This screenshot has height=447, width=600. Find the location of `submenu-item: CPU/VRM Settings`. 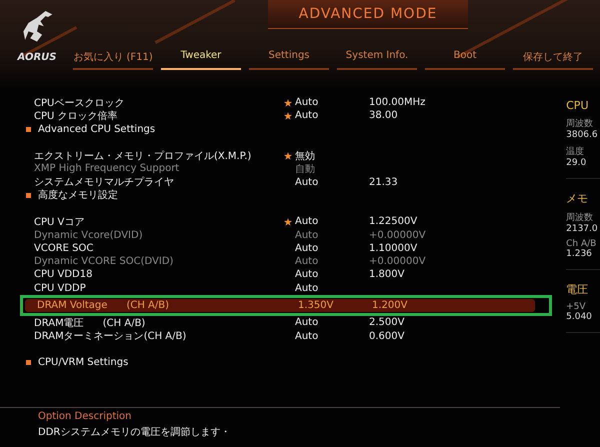

submenu-item: CPU/VRM Settings is located at coordinates (83, 362).